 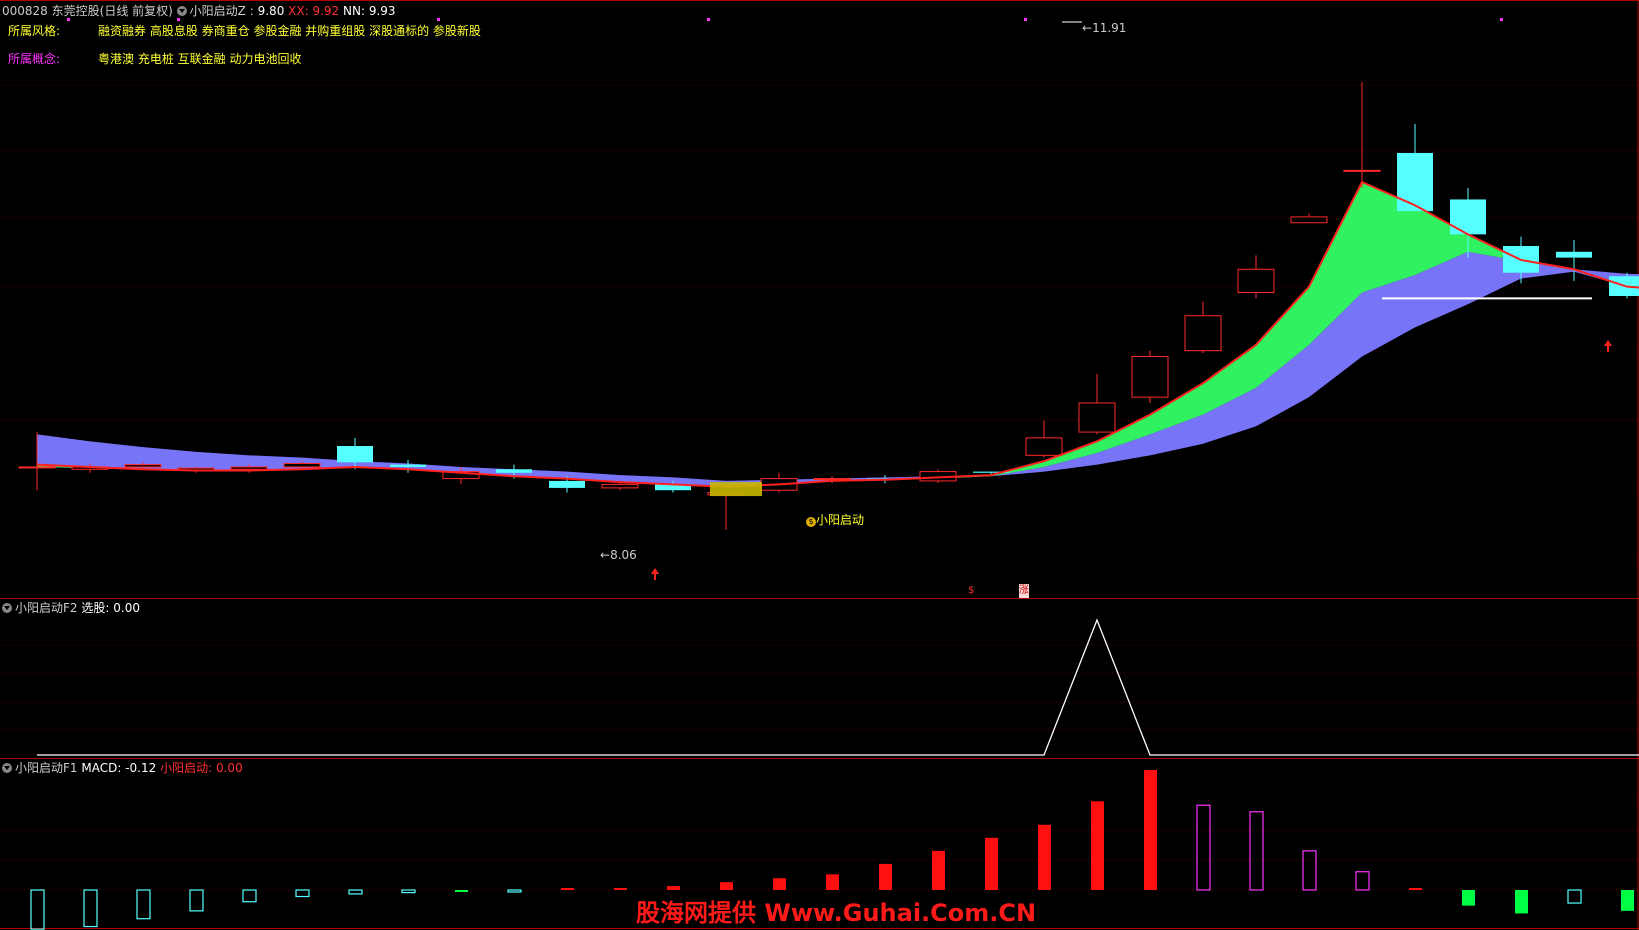 What do you see at coordinates (289, 31) in the screenshot?
I see `style-value: 融资融券 高股息股 券商重仓 参股金融 并购重组股 深股通标的 参股新股` at bounding box center [289, 31].